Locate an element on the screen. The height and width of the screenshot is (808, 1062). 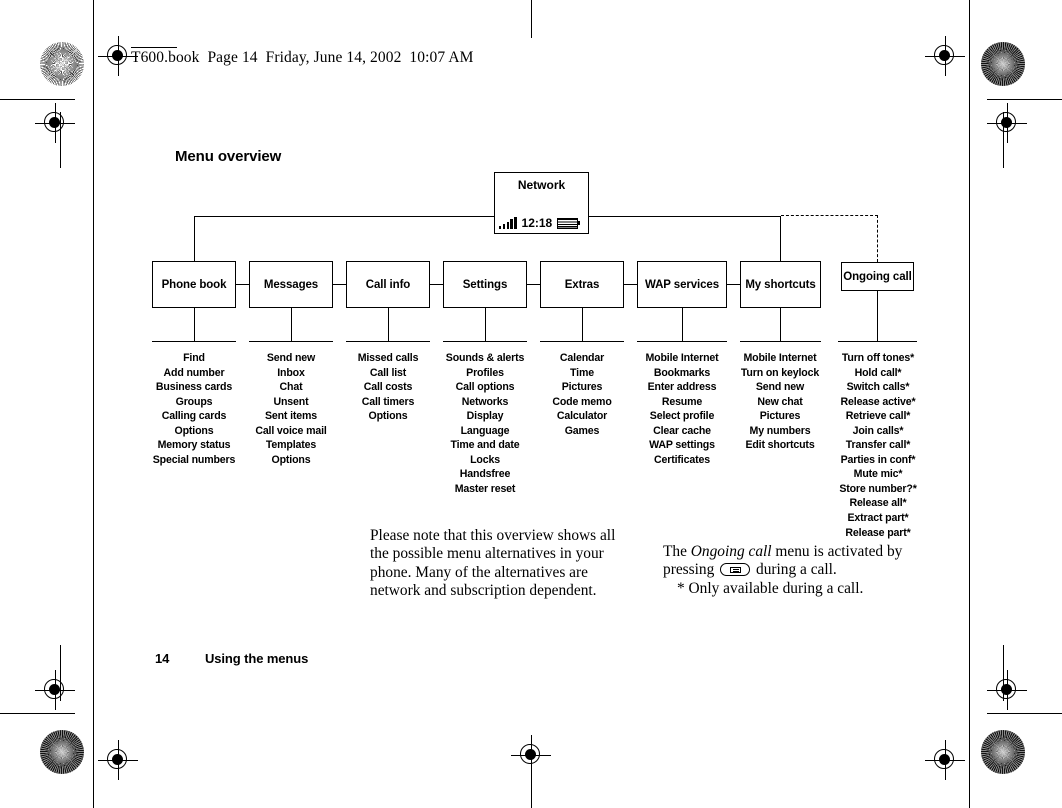
drop-line-my-shortcuts is located at coordinates (781, 238).